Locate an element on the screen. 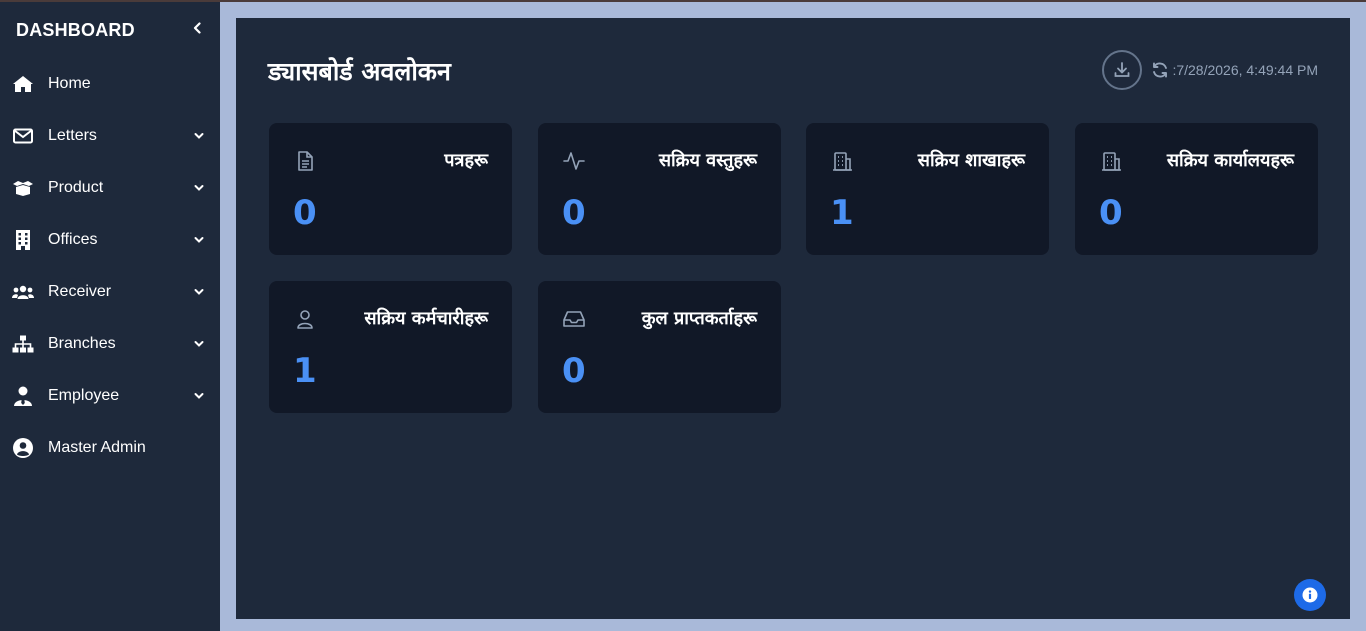 This screenshot has height=631, width=1366. user-icon is located at coordinates (305, 319).